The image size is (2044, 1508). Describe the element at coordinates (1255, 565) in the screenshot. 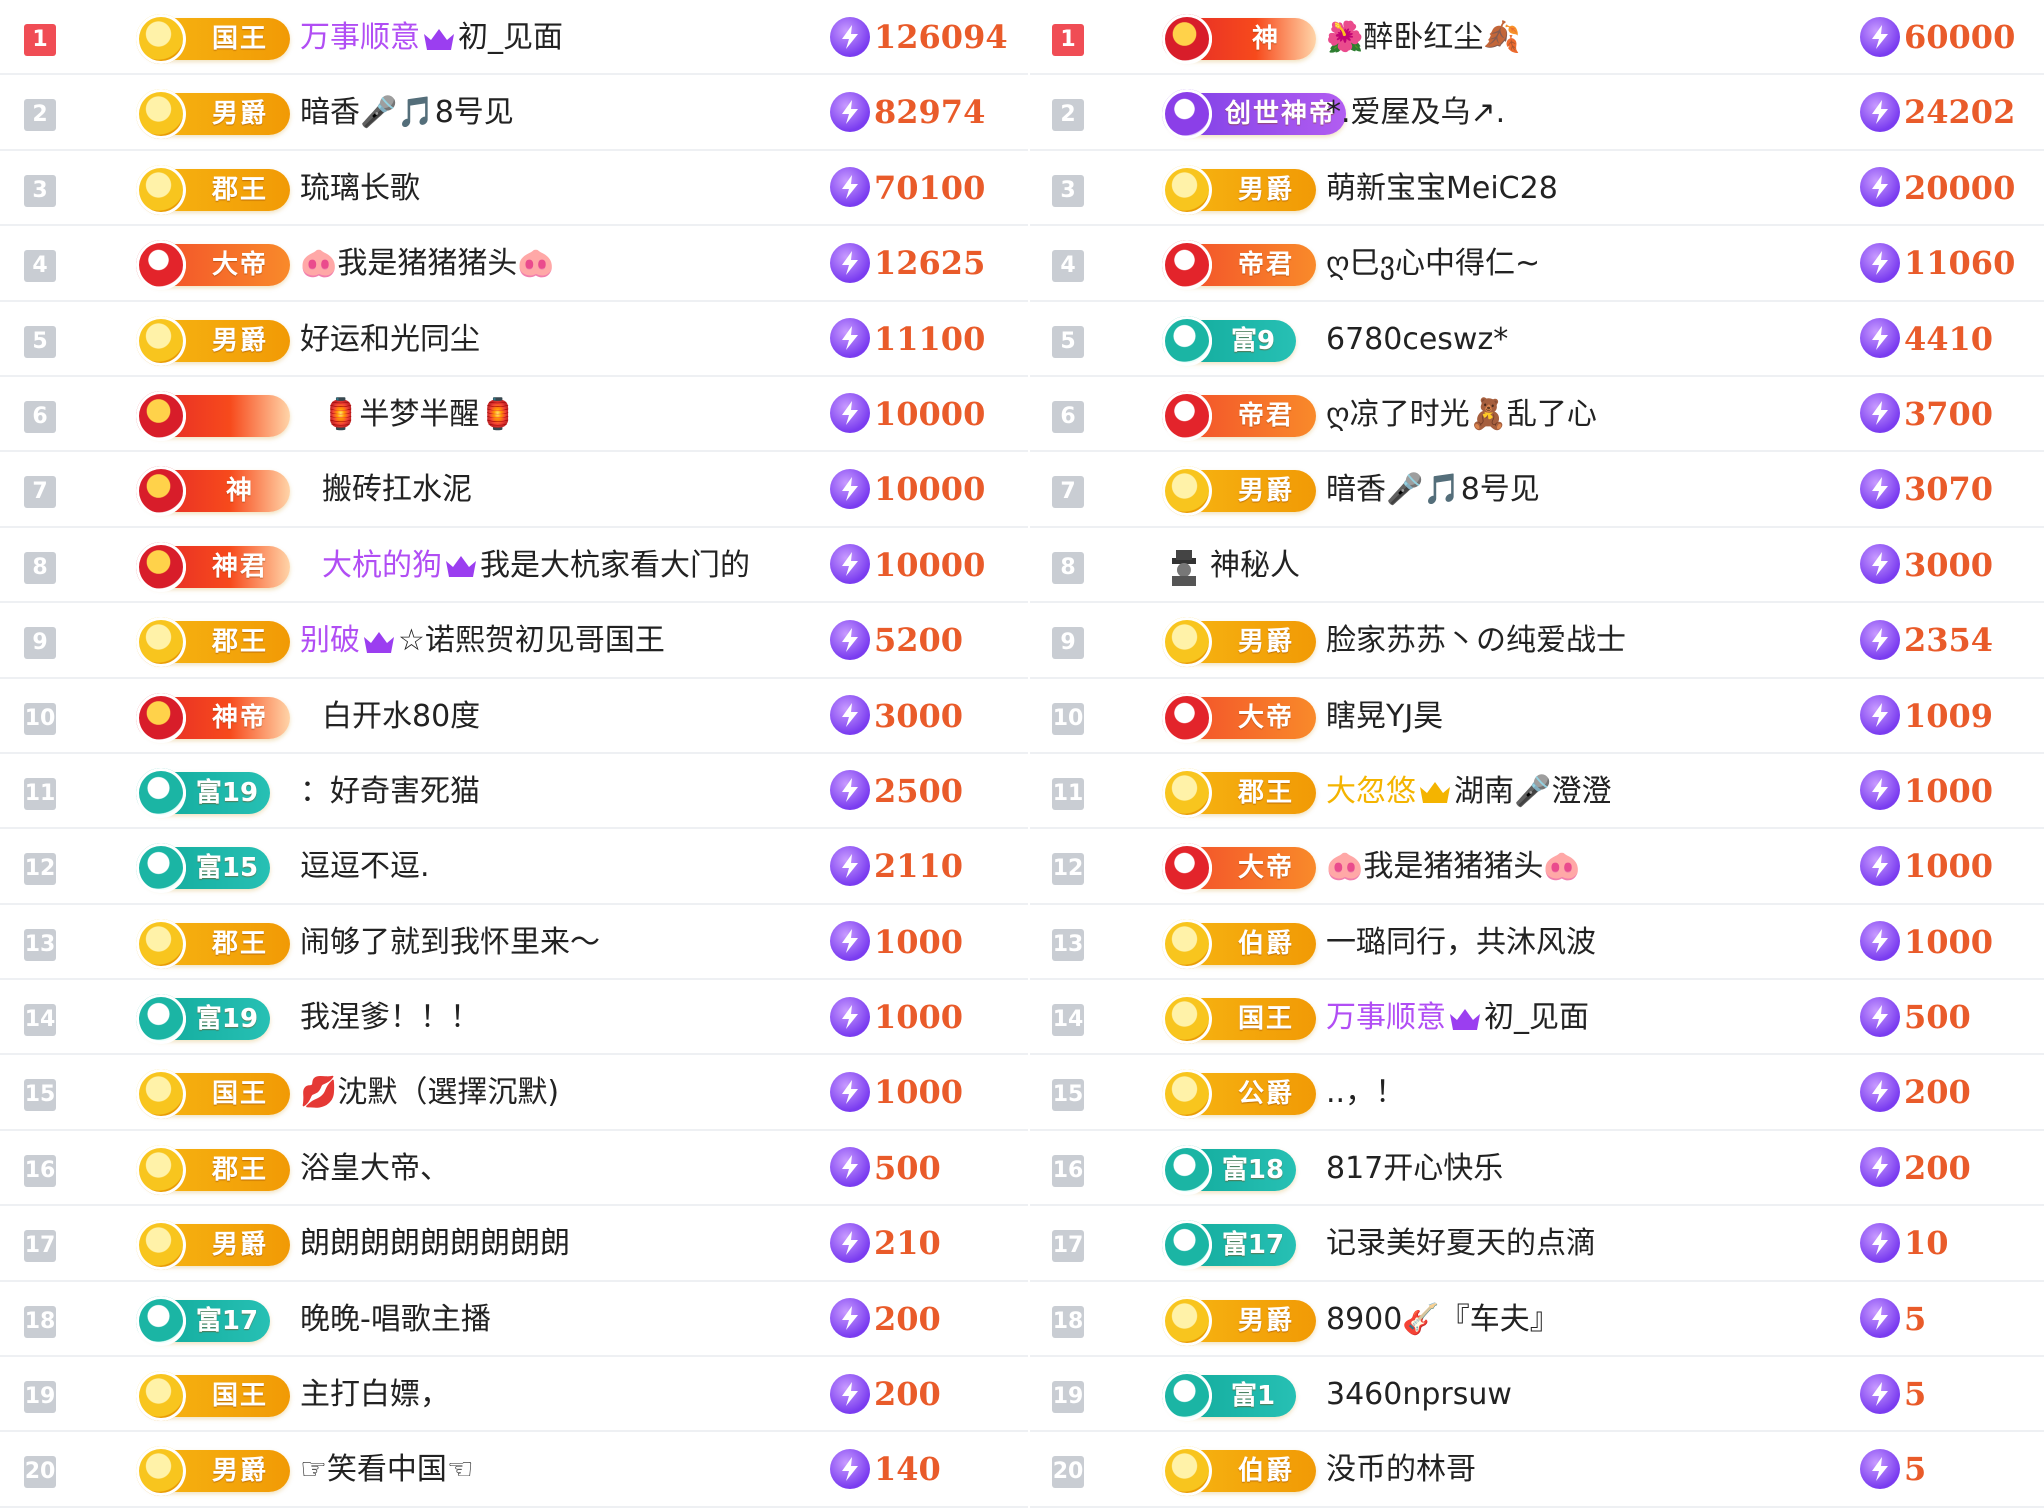

I see `user-name: 神秘人` at that location.